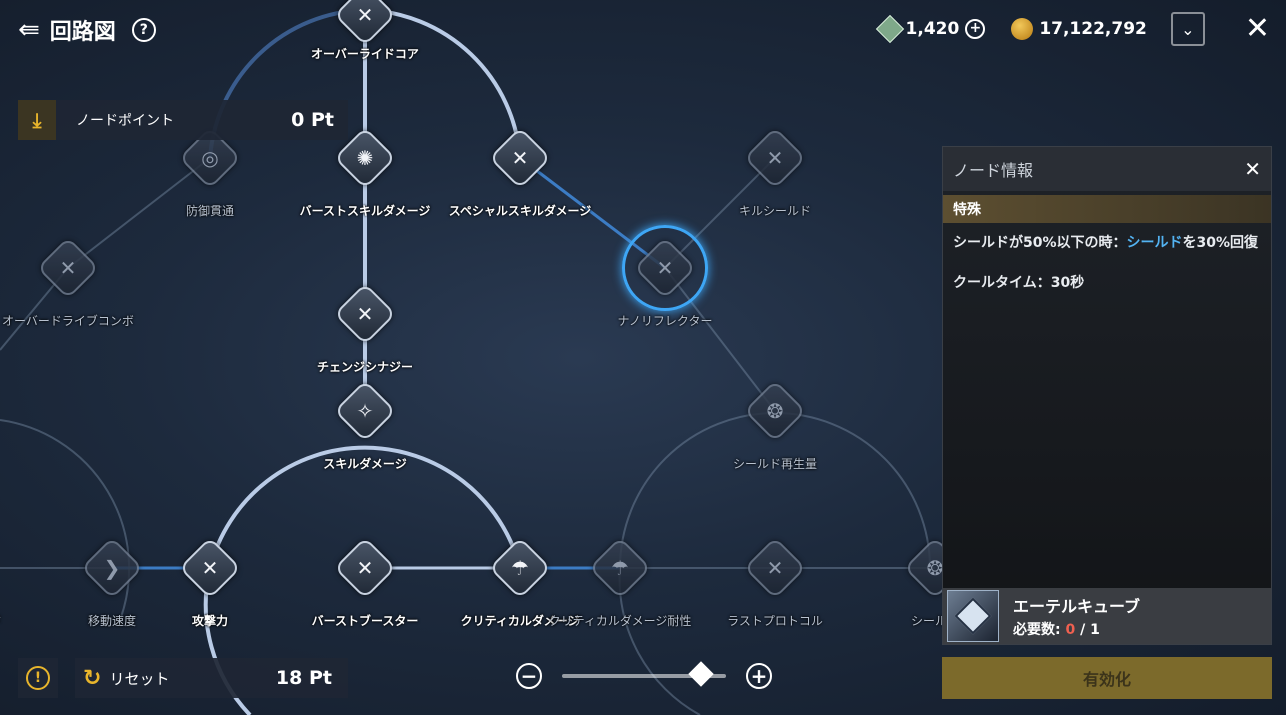  I want to click on node-points-bar: ⤓ ノードポイント 0 Pt, so click(183, 120).